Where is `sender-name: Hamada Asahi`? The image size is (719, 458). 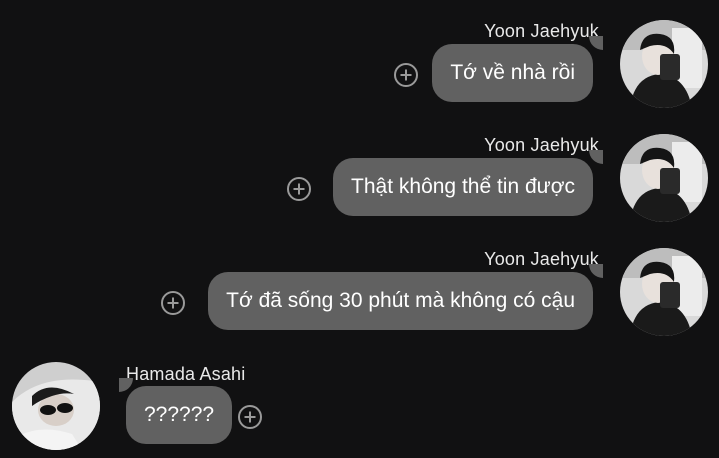 sender-name: Hamada Asahi is located at coordinates (186, 374).